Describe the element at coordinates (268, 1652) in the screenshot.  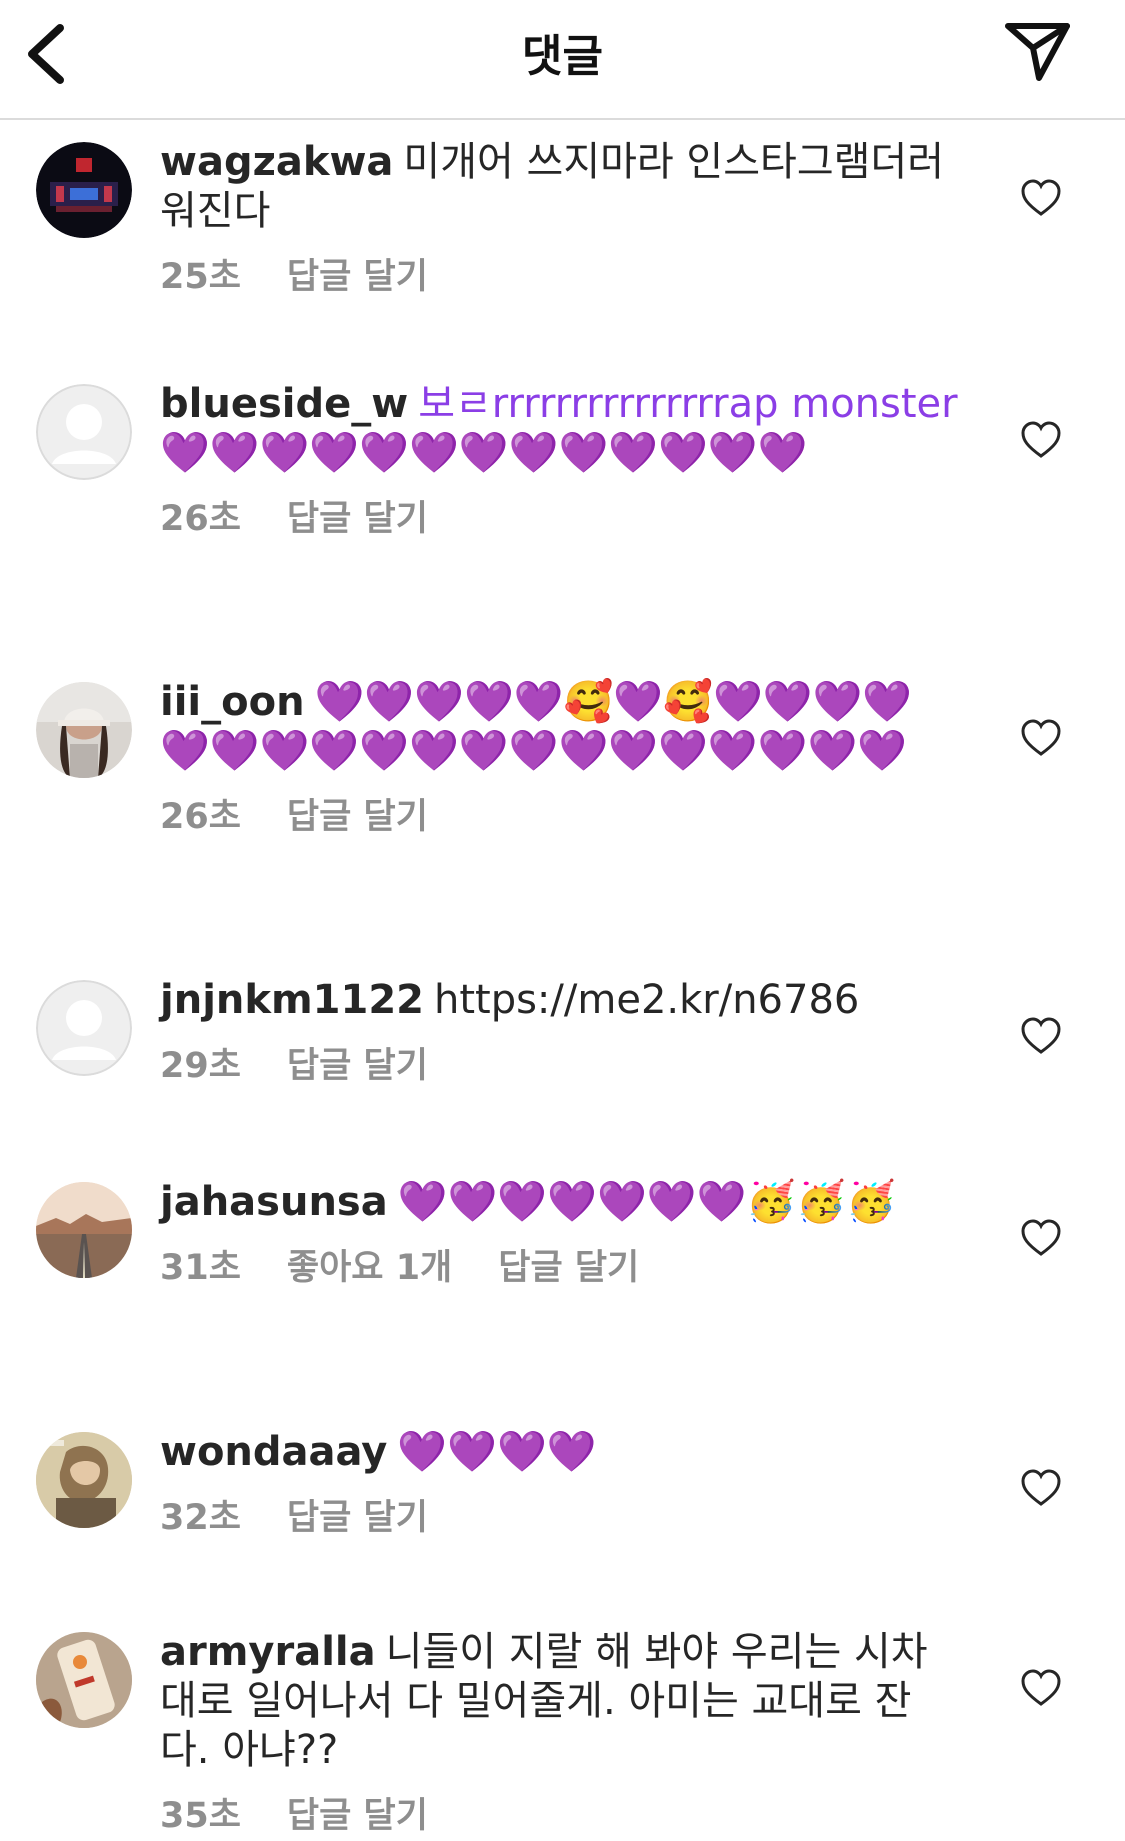
I see `comment-username: armyralla` at that location.